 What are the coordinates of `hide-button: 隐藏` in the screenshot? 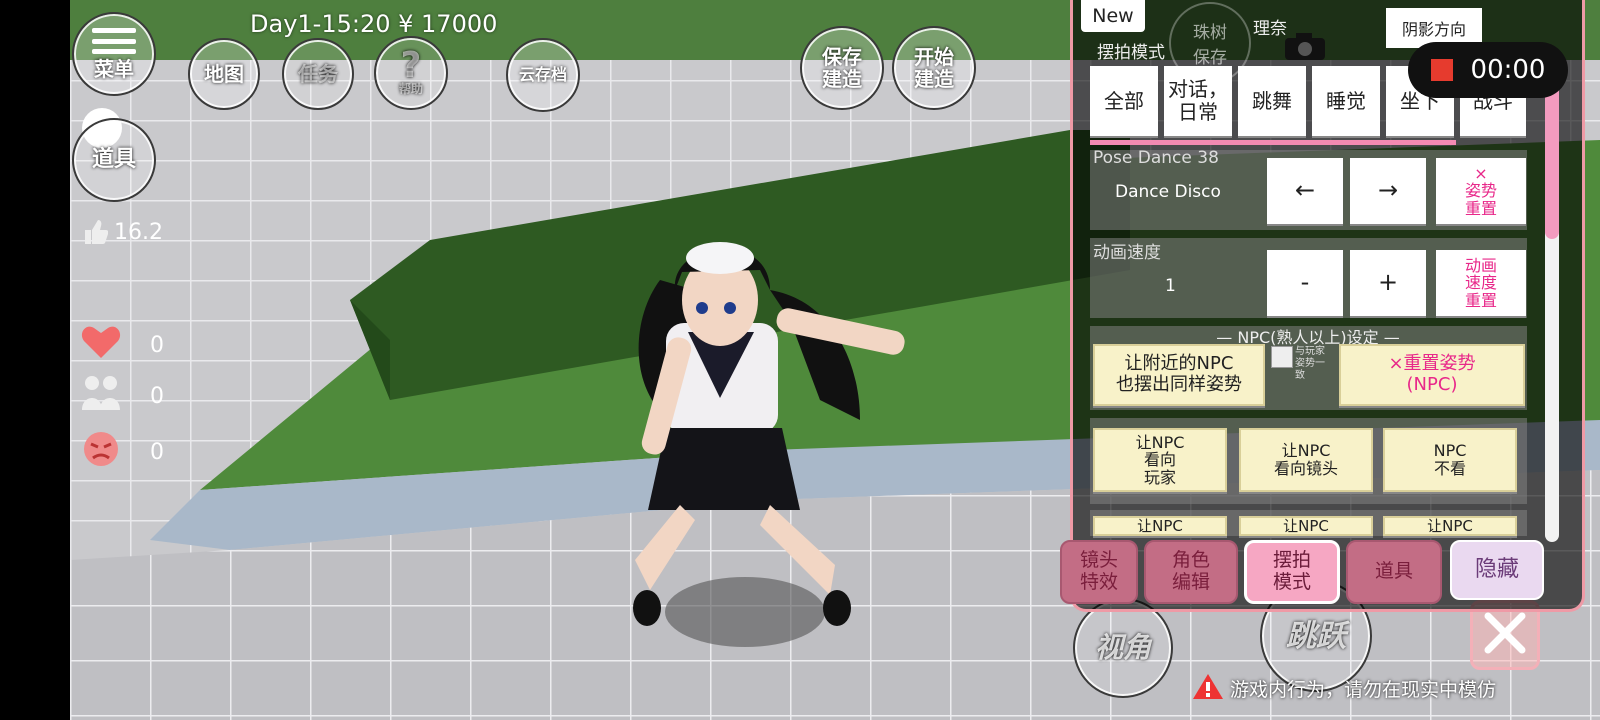 It's located at (1497, 570).